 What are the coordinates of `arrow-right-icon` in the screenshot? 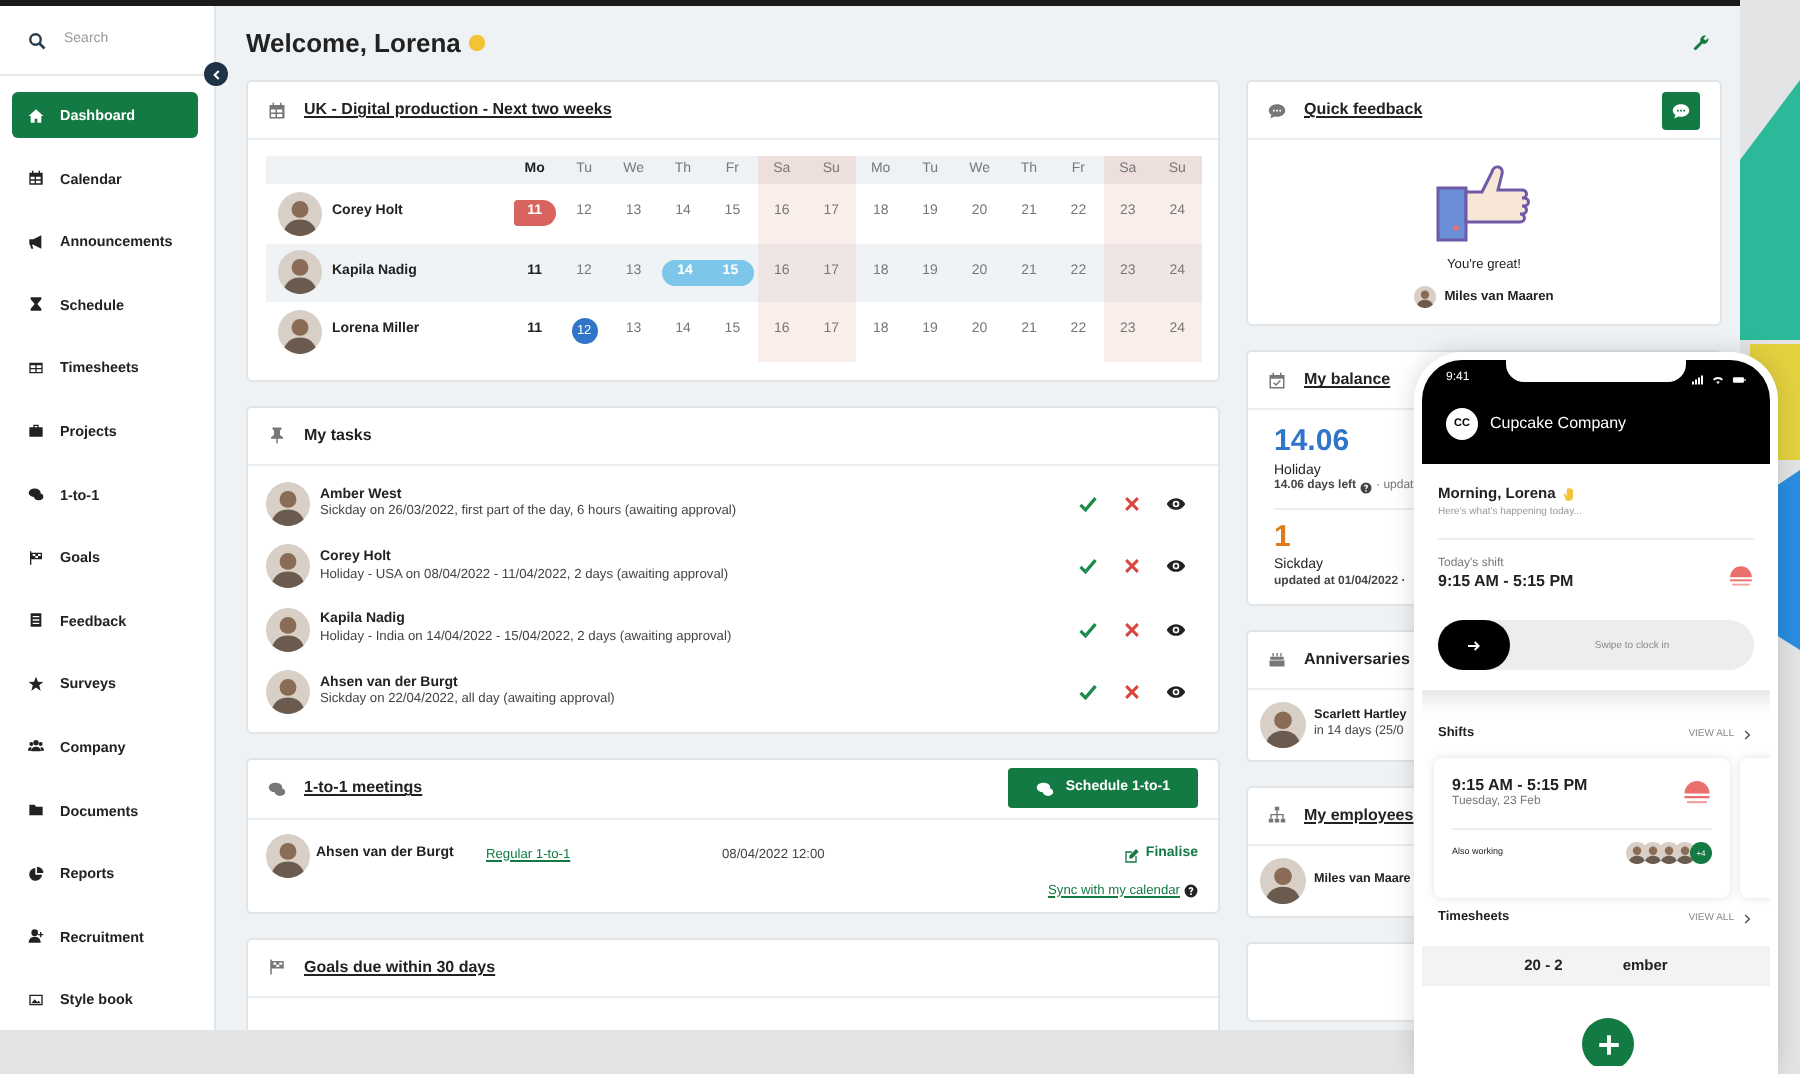 It's located at (1474, 645).